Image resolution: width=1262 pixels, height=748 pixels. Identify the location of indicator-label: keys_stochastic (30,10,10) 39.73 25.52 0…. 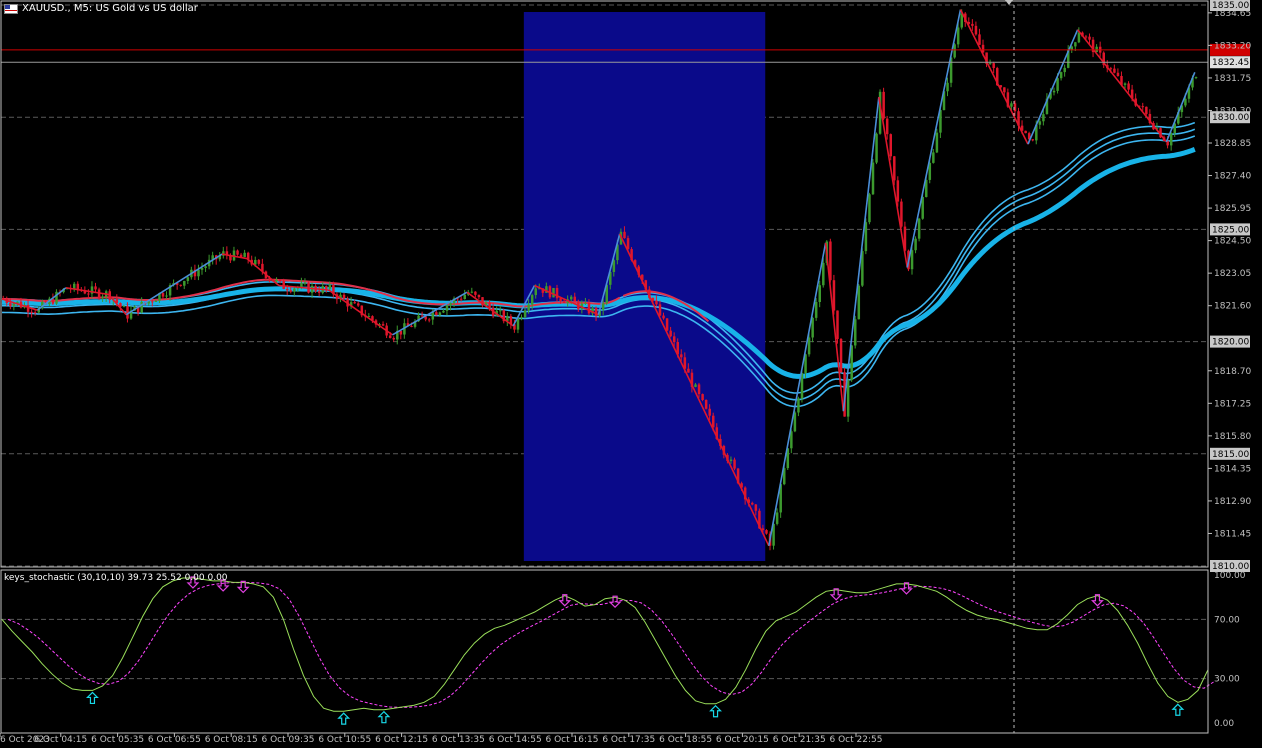
(116, 578).